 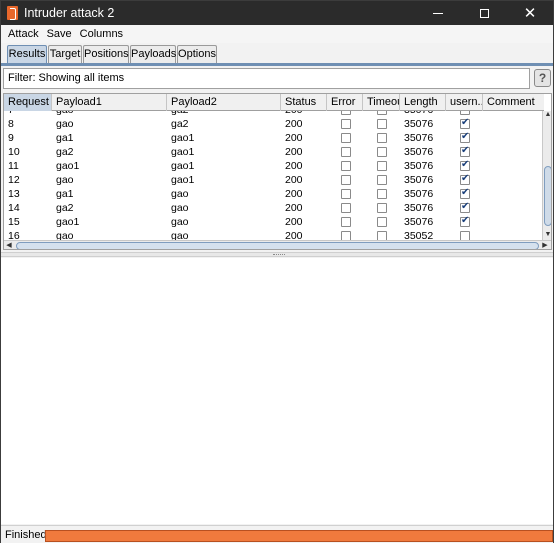 What do you see at coordinates (26, 535) in the screenshot?
I see `status-text: Finished` at bounding box center [26, 535].